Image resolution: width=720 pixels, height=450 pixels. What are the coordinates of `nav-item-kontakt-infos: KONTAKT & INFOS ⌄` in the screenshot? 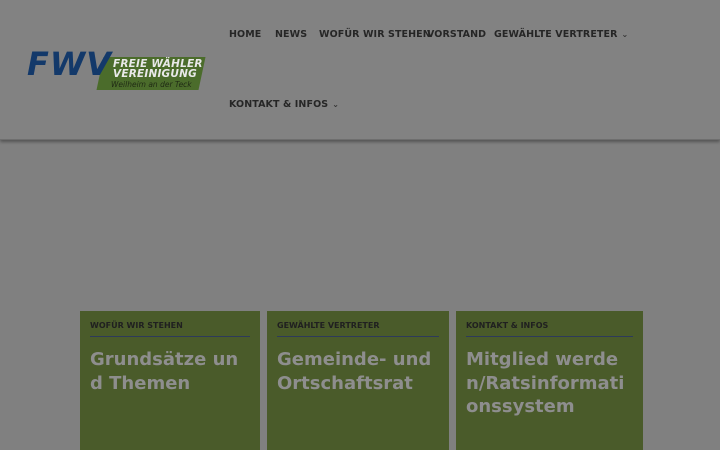 It's located at (284, 106).